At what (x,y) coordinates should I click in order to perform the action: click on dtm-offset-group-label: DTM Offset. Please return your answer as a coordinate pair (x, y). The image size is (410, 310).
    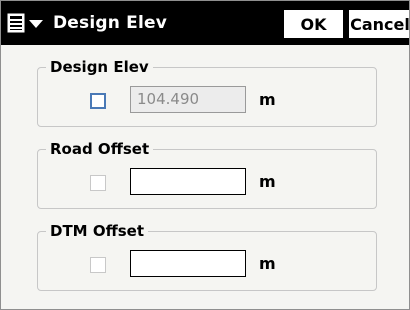
    Looking at the image, I should click on (97, 231).